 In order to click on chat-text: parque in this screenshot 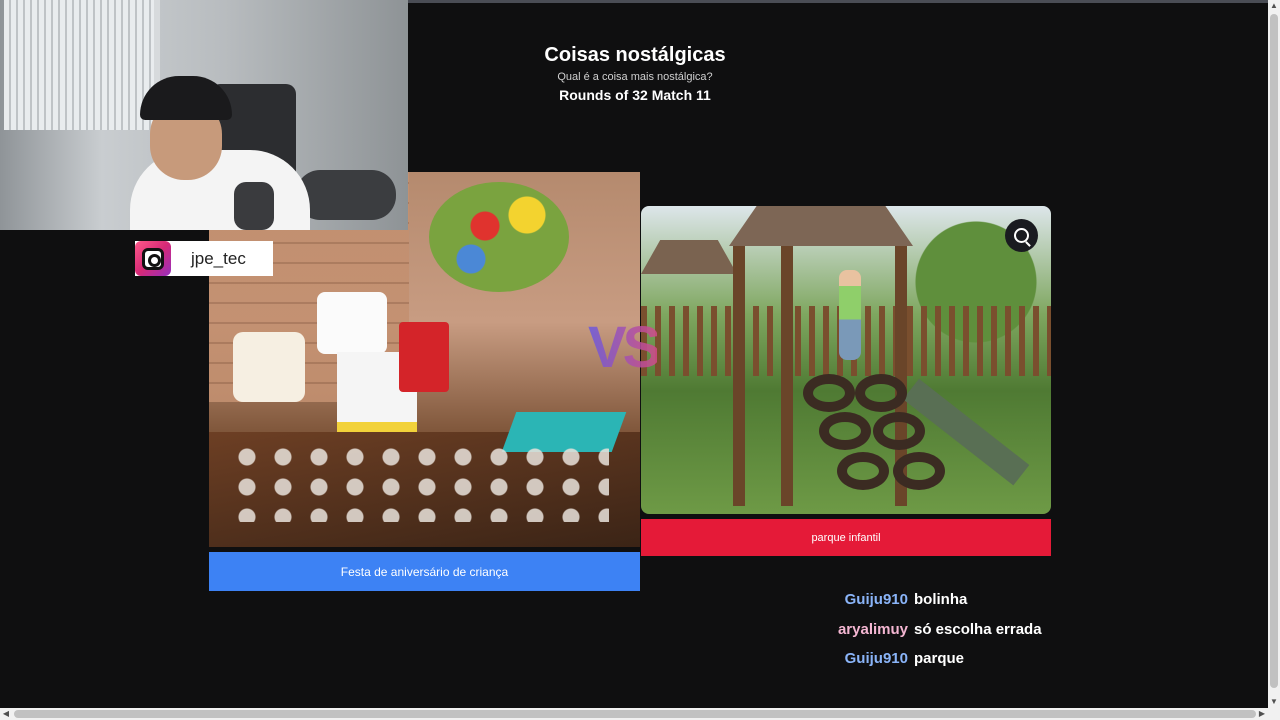, I will do `click(939, 659)`.